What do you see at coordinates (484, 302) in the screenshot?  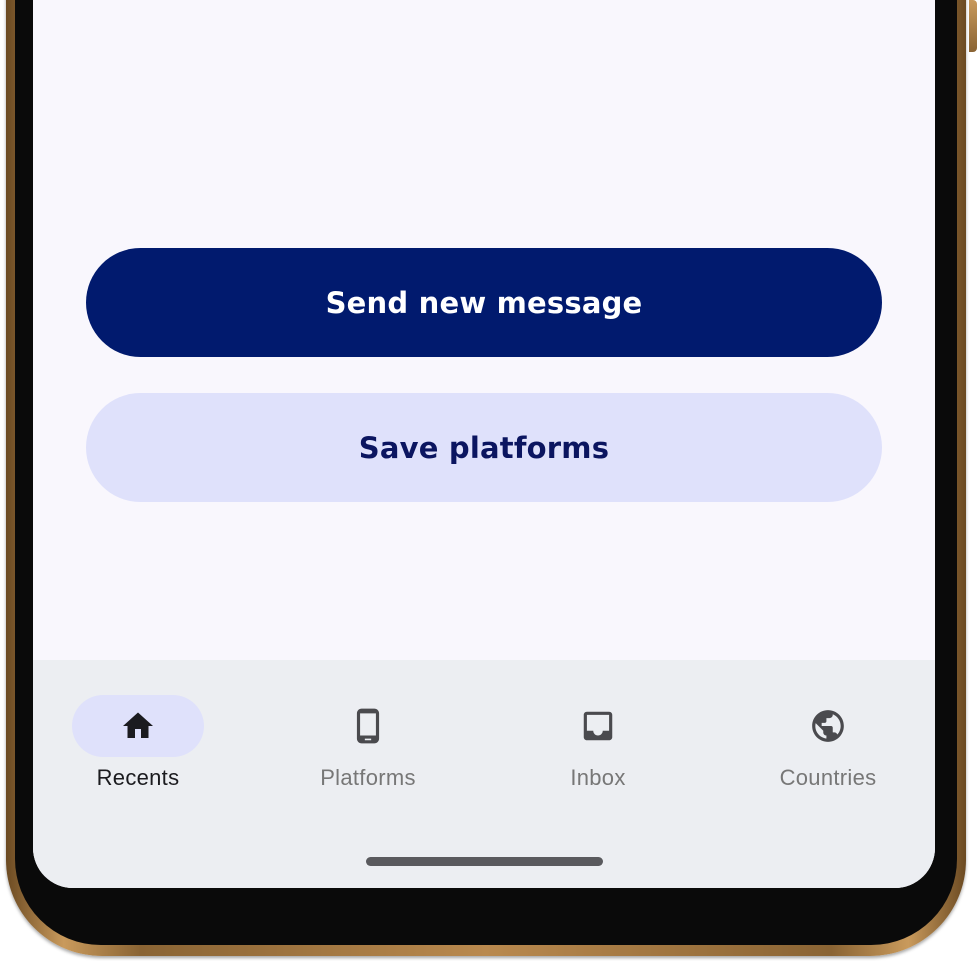 I see `send-new-message-button: Send new message` at bounding box center [484, 302].